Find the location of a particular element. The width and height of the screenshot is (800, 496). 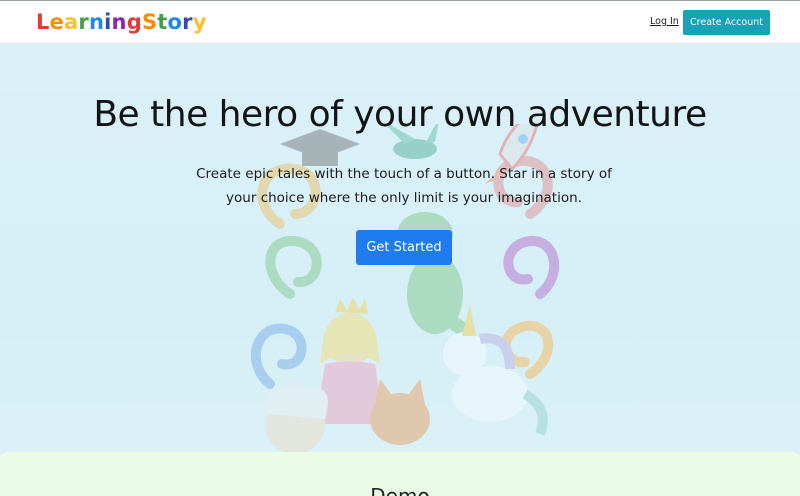

logo-letter: t is located at coordinates (162, 22).